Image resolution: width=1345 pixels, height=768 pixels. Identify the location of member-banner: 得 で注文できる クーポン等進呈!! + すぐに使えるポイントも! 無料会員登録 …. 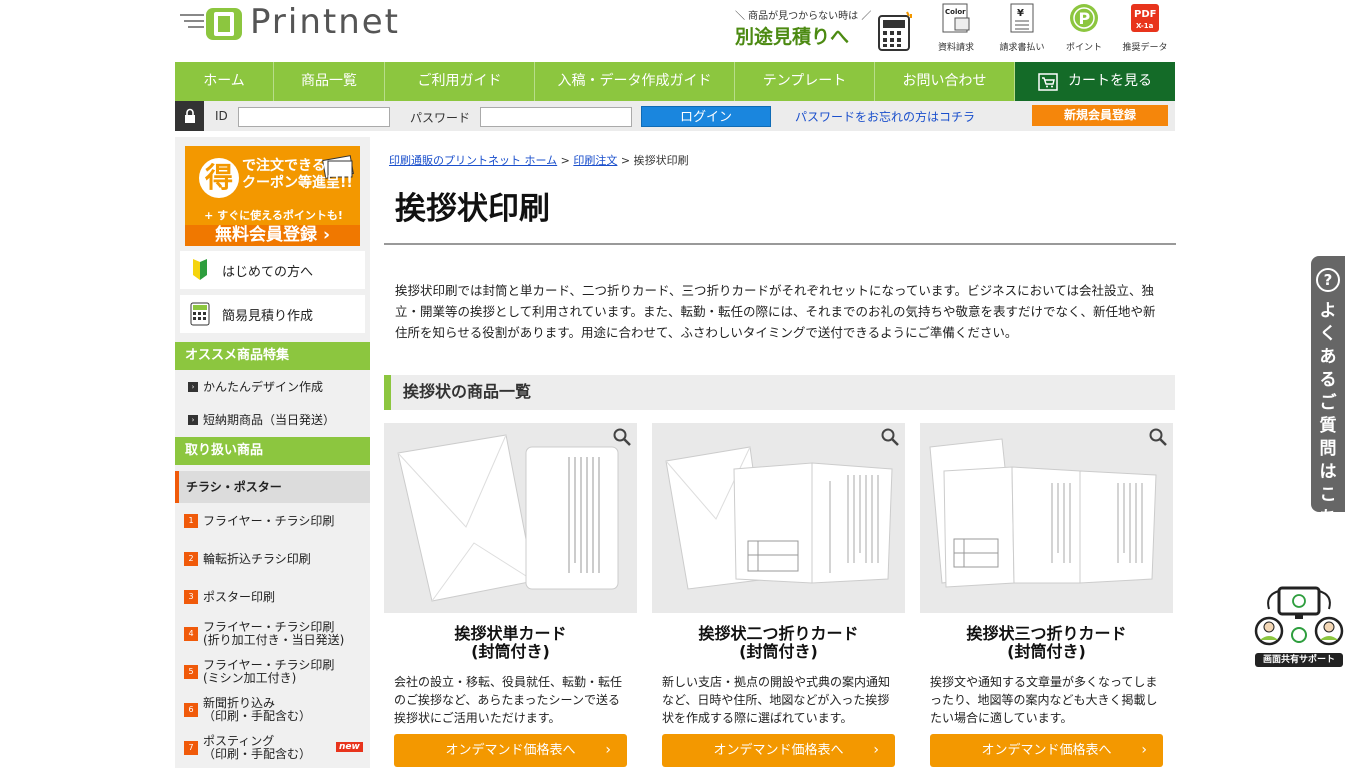
(272, 196).